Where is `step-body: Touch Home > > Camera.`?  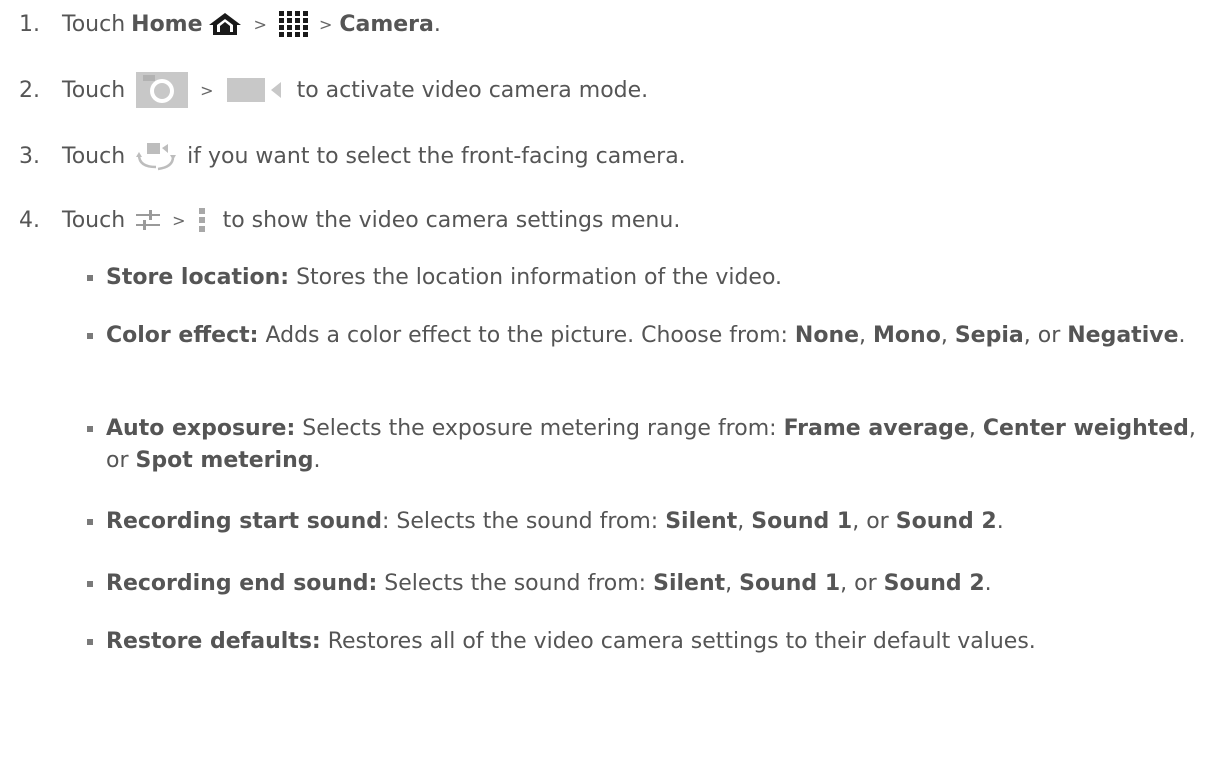
step-body: Touch Home > > Camera. is located at coordinates (251, 24).